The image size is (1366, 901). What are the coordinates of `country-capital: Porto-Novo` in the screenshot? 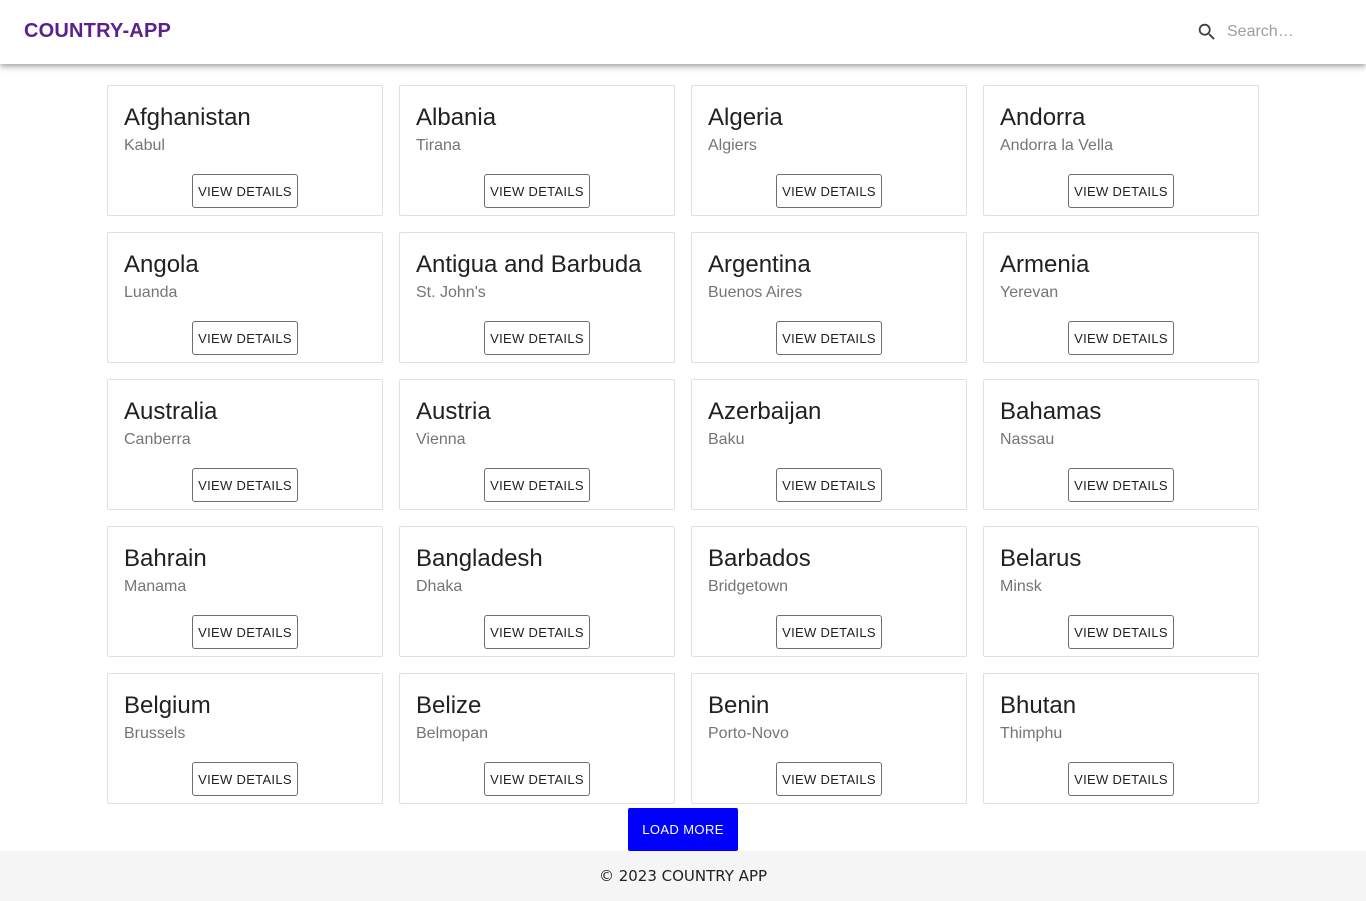 It's located at (748, 733).